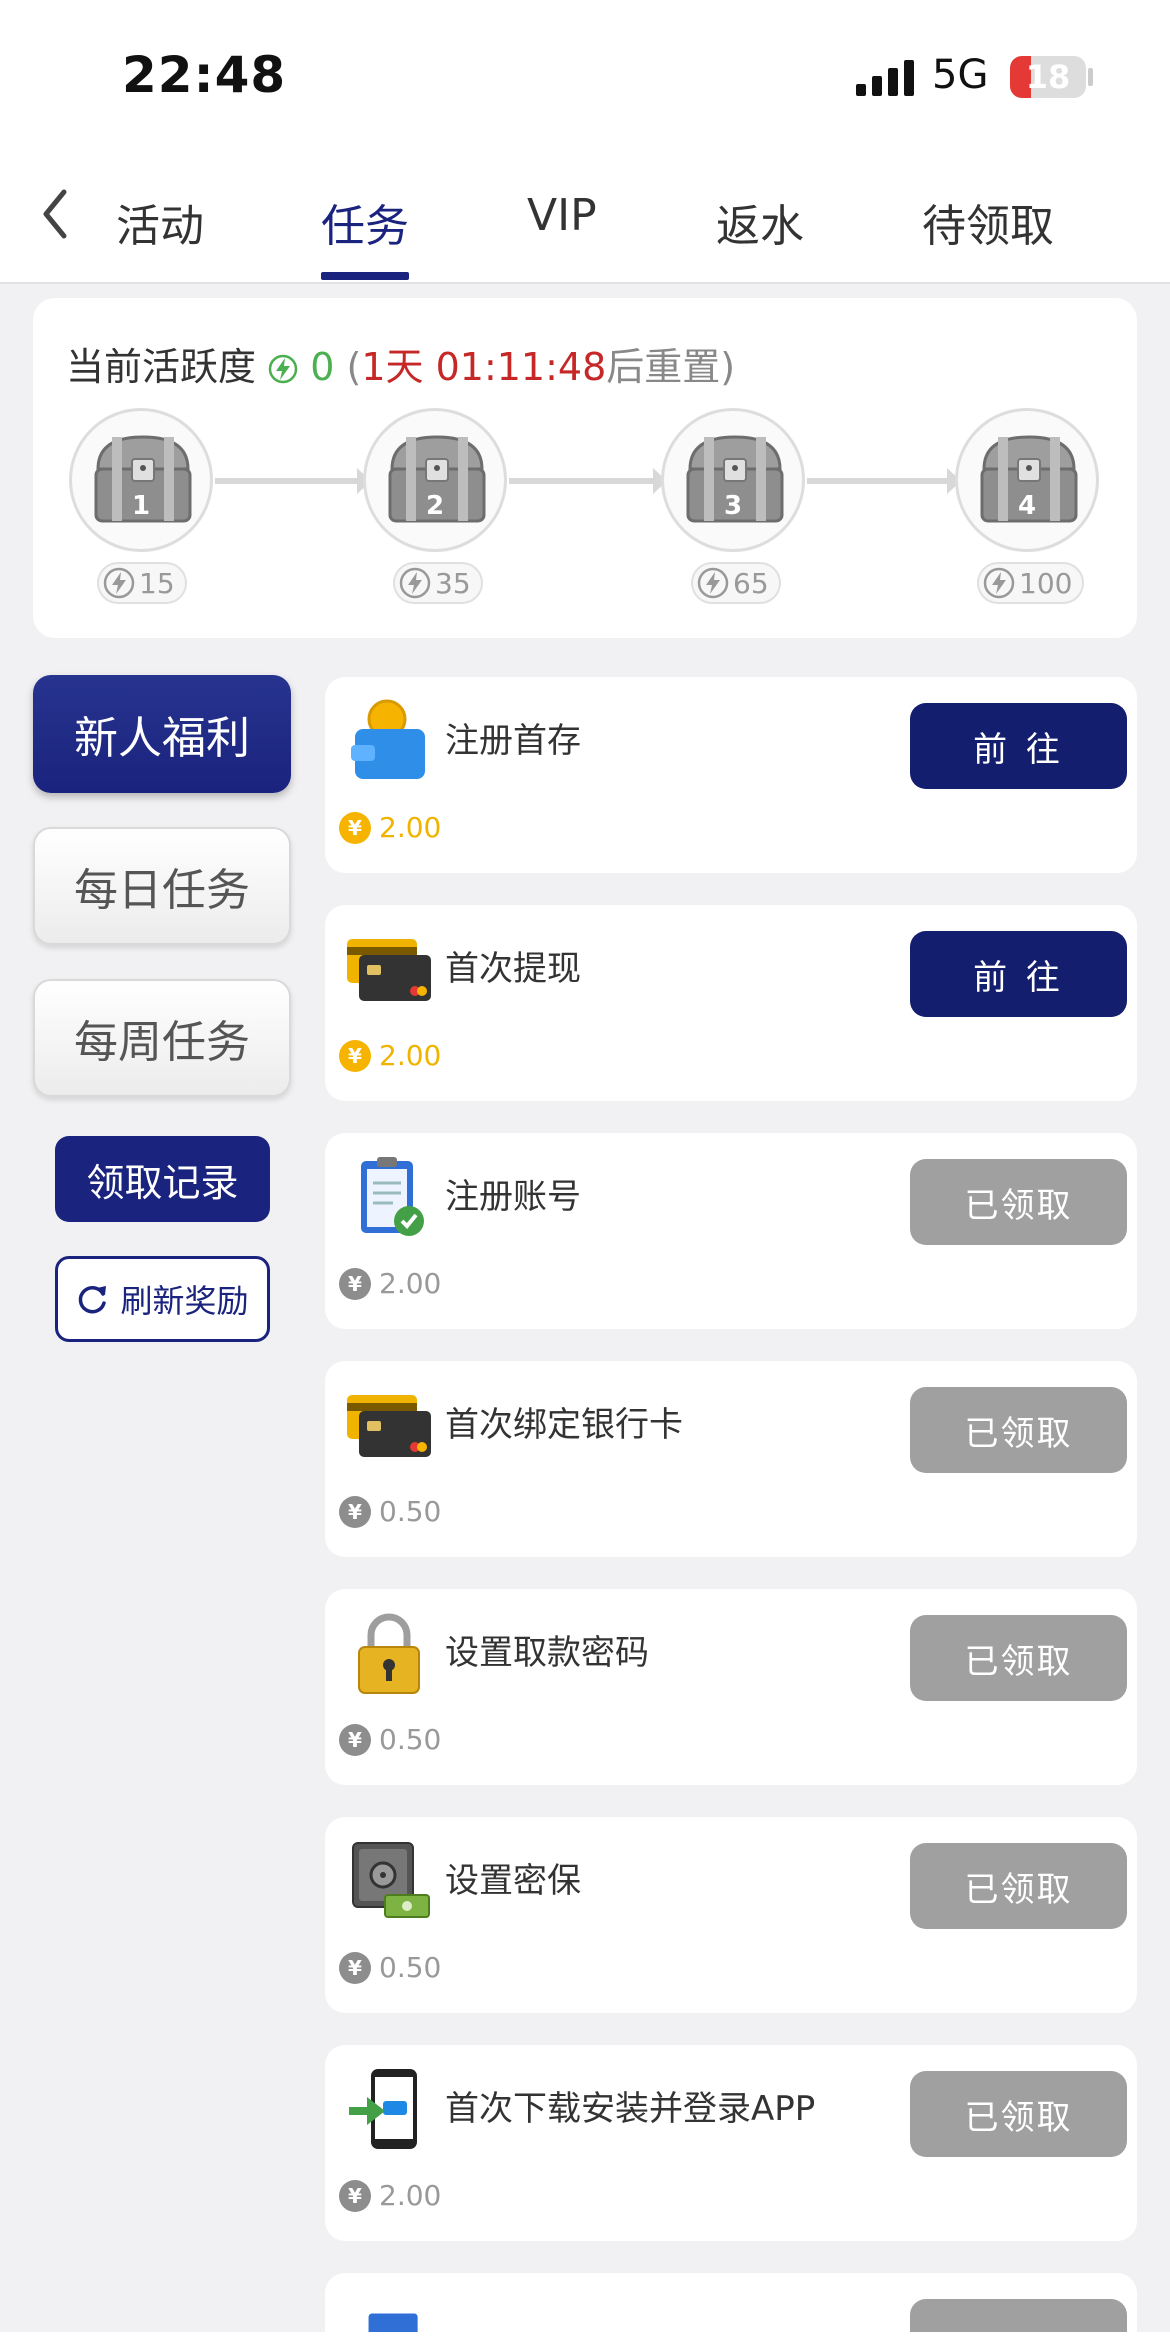 The width and height of the screenshot is (1170, 2347). I want to click on padlock-icon, so click(389, 1653).